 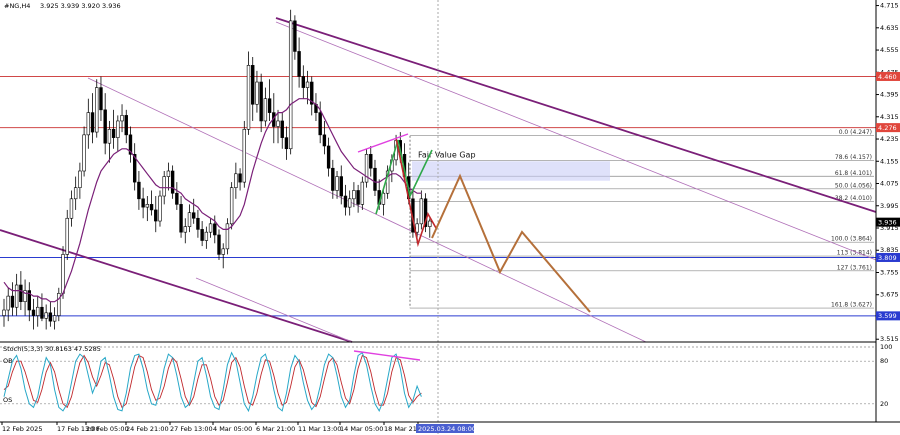 I want to click on fib-level-label: 50.0 (4.056), so click(x=853, y=185).